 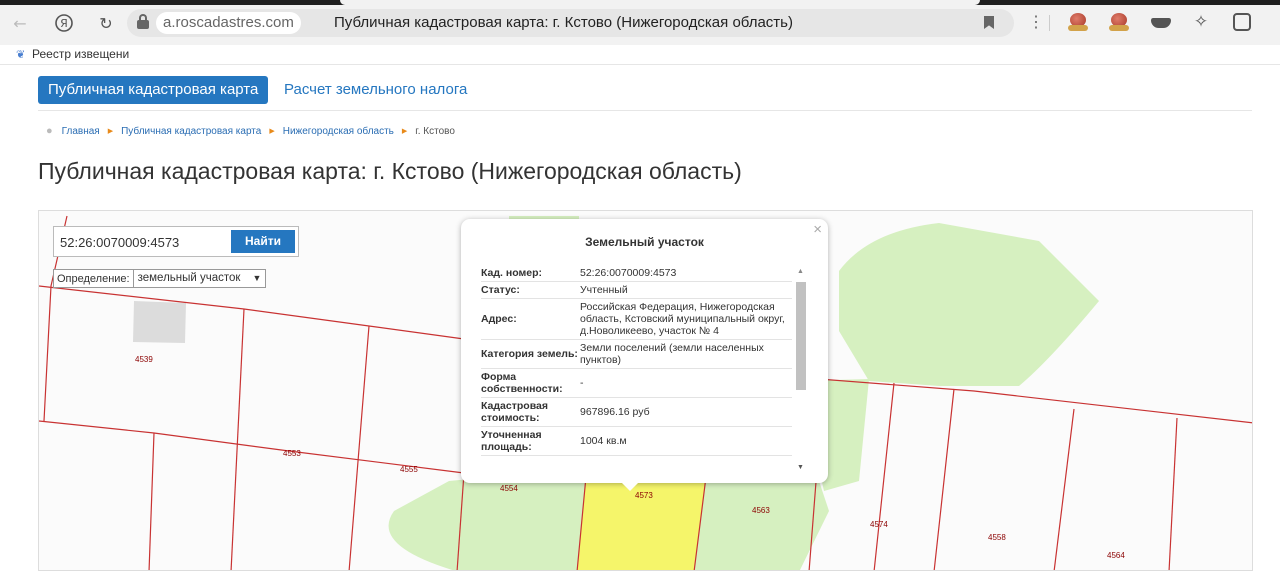 What do you see at coordinates (636, 273) in the screenshot?
I see `attr-row: Кад. номер: 52:26:0070009:4573` at bounding box center [636, 273].